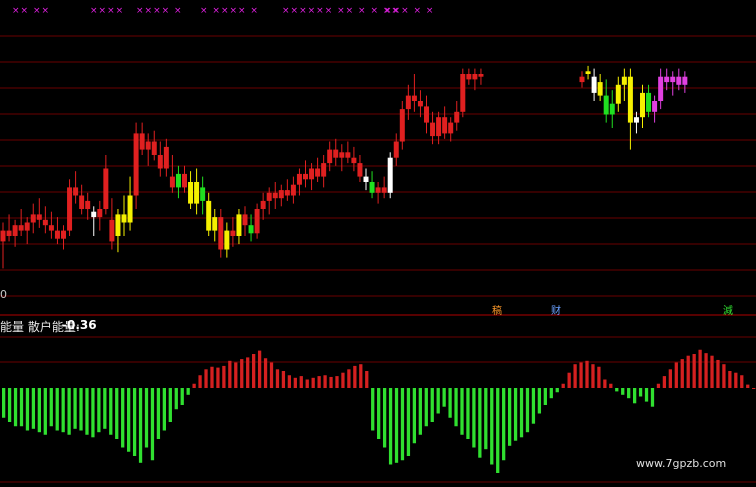 This screenshot has width=756, height=487. What do you see at coordinates (556, 309) in the screenshot?
I see `event-tag: 财` at bounding box center [556, 309].